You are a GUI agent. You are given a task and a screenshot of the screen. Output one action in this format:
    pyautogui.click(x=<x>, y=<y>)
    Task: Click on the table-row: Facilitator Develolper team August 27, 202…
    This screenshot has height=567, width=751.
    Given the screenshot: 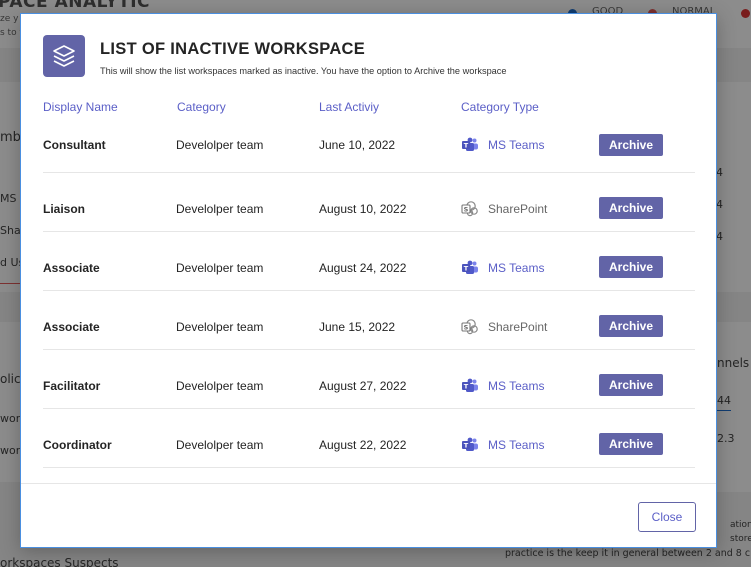 What is the action you would take?
    pyautogui.click(x=369, y=379)
    